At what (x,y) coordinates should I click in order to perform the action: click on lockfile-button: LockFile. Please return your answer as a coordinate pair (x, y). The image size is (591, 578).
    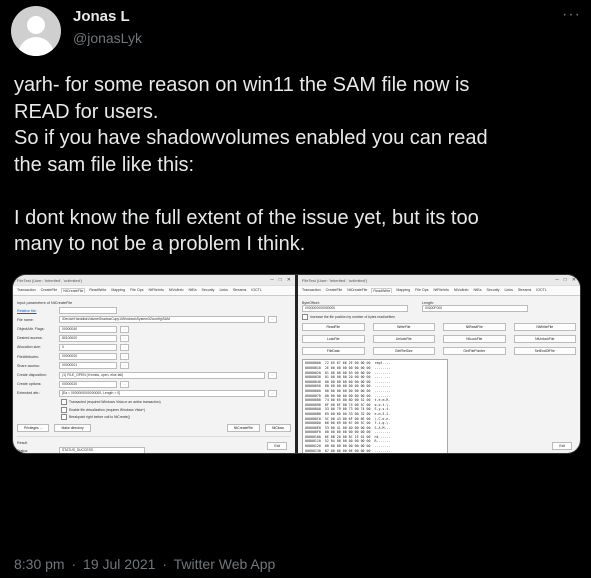
    Looking at the image, I should click on (333, 339).